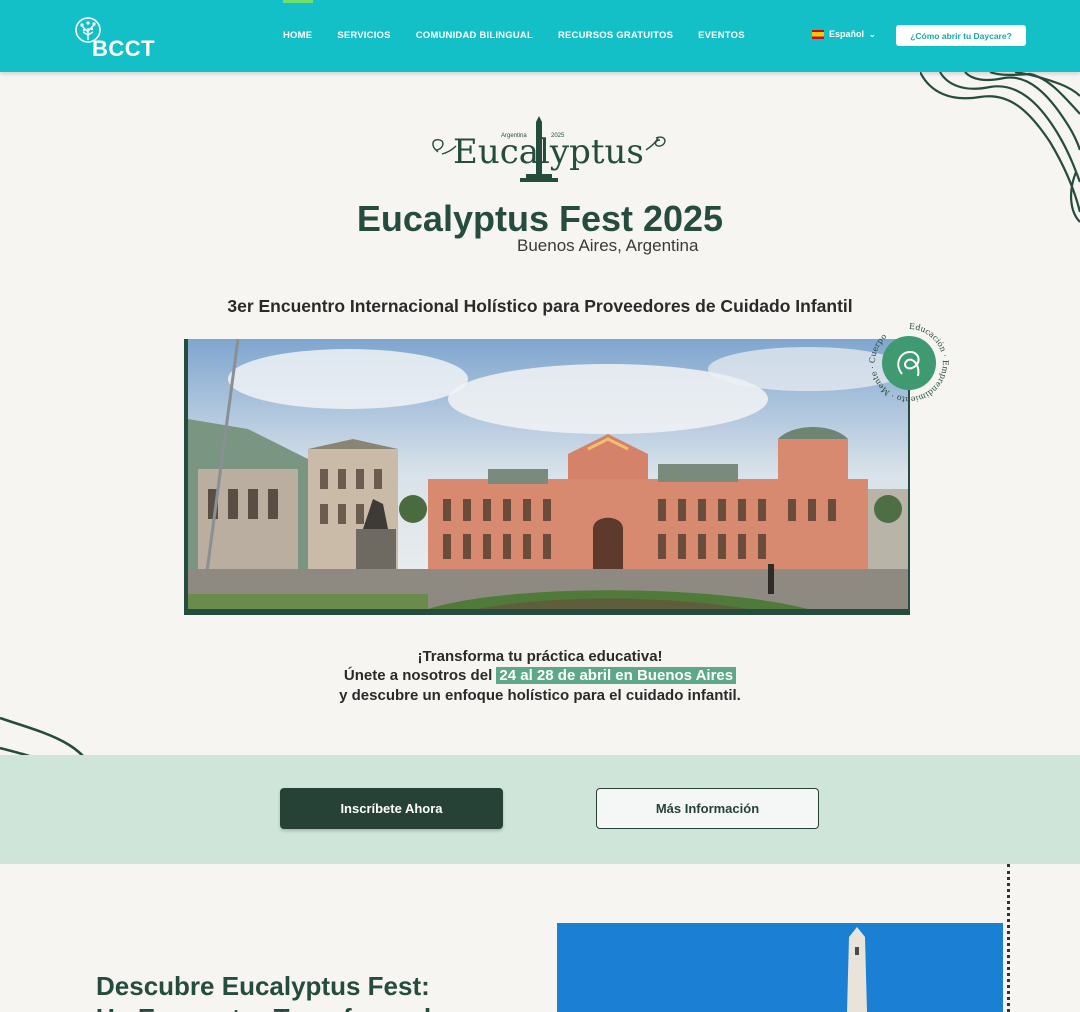  I want to click on nav-active-indicator, so click(298, 1).